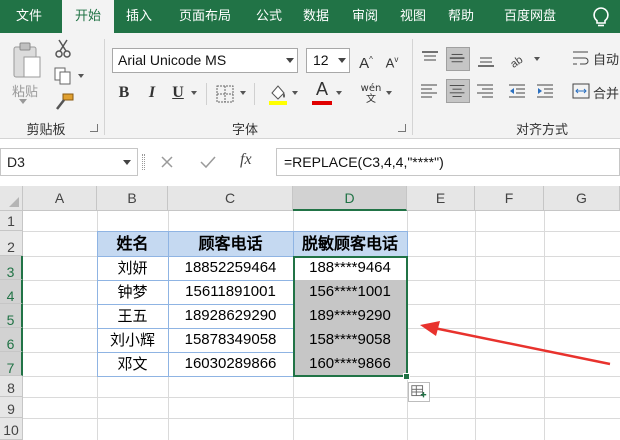  Describe the element at coordinates (339, 93) in the screenshot. I see `font-color-dropdown-arrow` at that location.